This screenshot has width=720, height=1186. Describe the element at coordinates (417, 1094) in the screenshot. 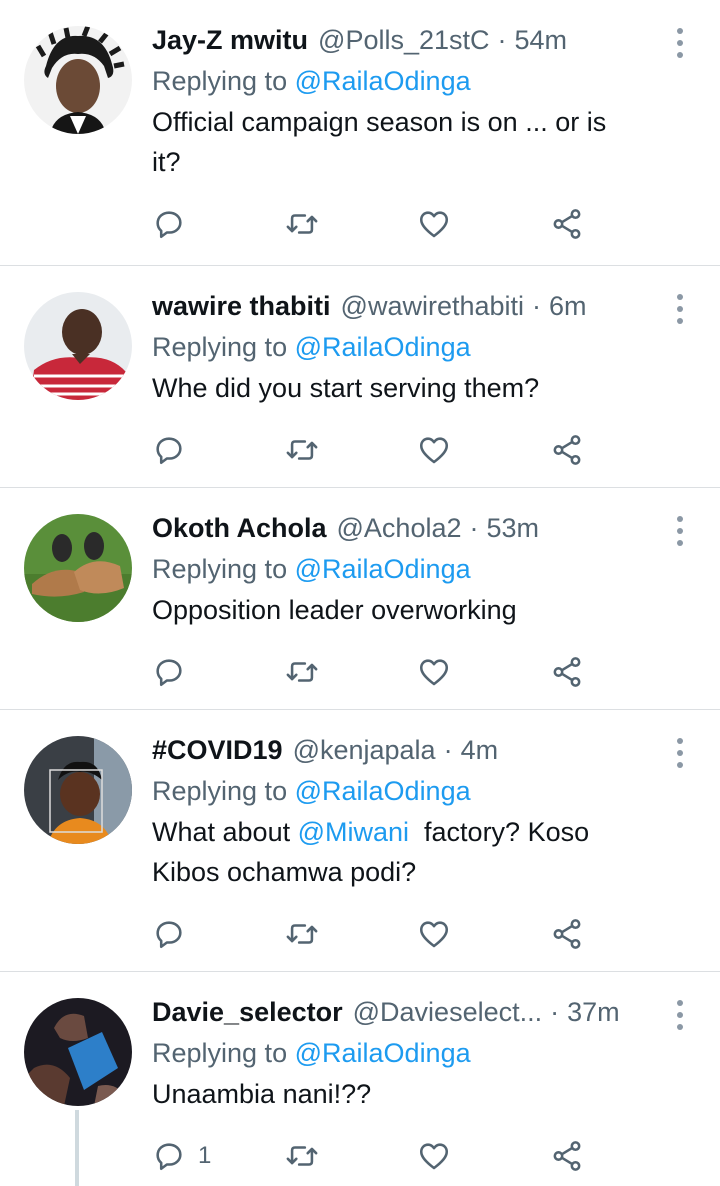

I see `tweet-text: Unaambia nani!??` at that location.